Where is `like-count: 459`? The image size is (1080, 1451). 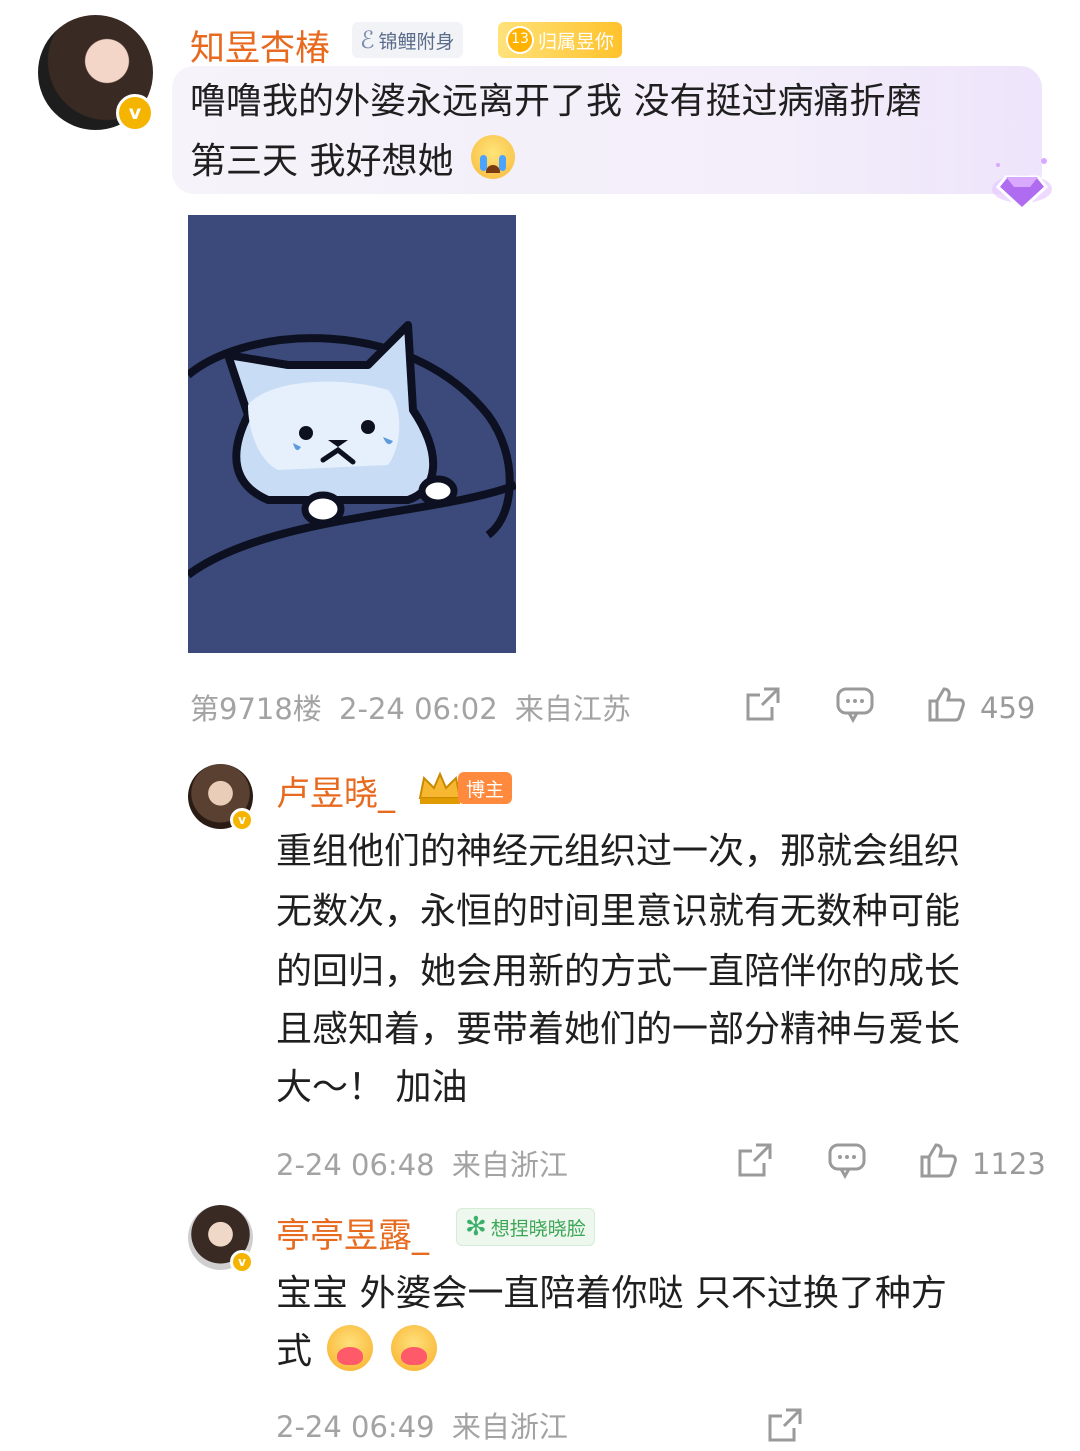 like-count: 459 is located at coordinates (1008, 707).